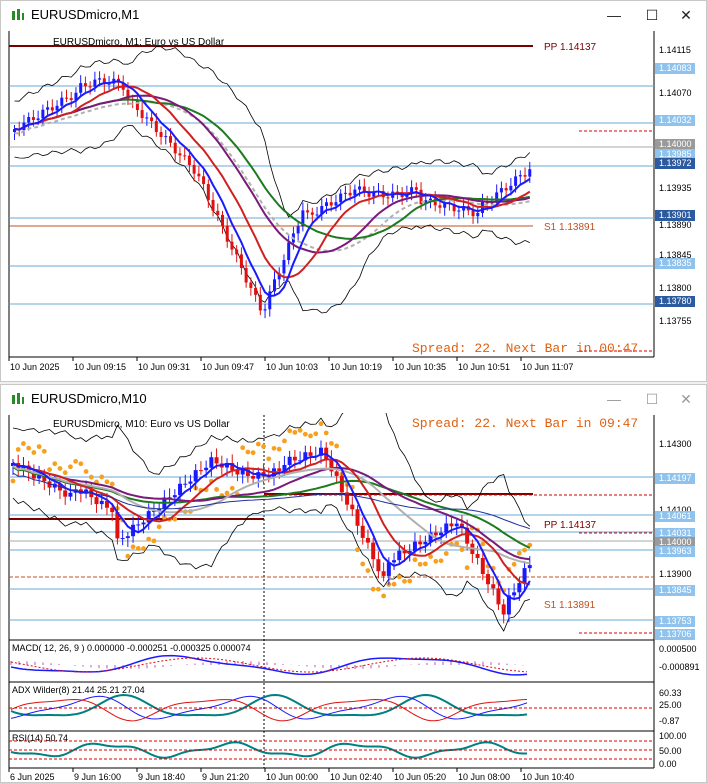  Describe the element at coordinates (670, 705) in the screenshot. I see `indicator-scale-label: 25.00` at that location.